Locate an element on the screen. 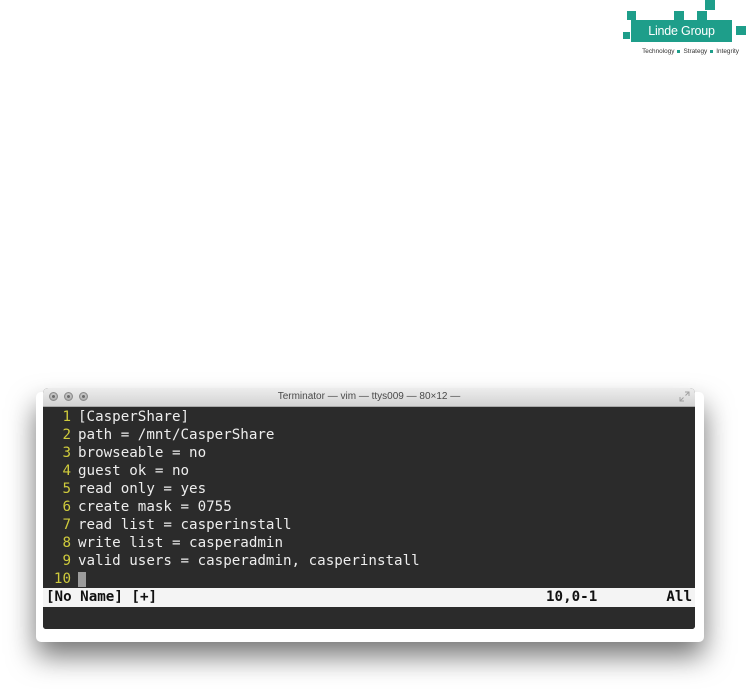  line-text: valid users = casperadmin, casperinstall is located at coordinates (249, 561).